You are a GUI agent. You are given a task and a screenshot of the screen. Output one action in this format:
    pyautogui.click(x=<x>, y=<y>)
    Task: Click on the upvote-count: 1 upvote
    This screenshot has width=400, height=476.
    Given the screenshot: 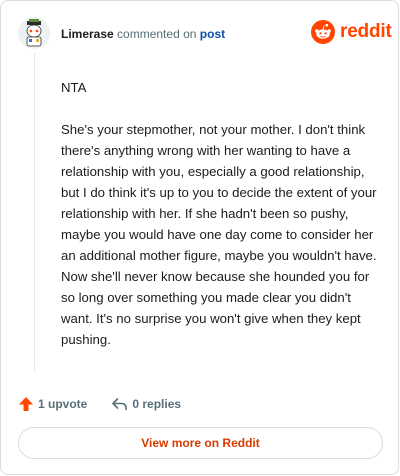 What is the action you would take?
    pyautogui.click(x=63, y=404)
    